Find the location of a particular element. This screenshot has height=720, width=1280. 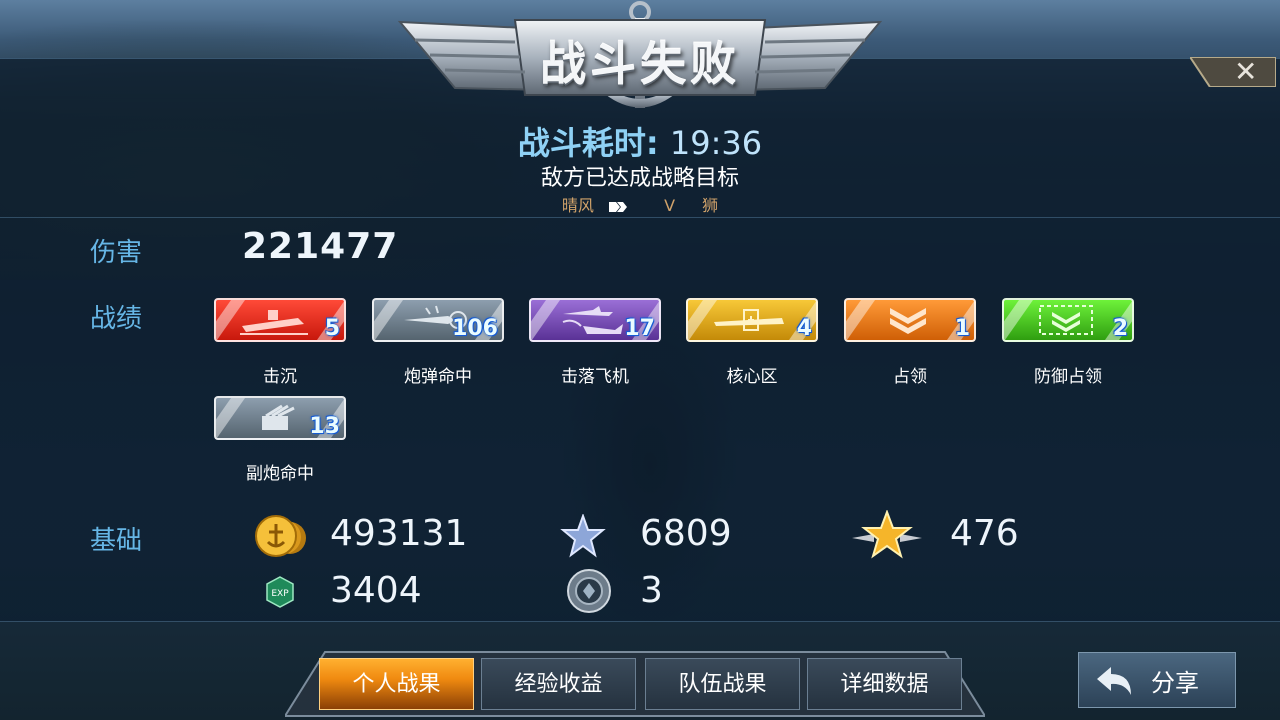

medal-count: 2 is located at coordinates (1120, 328).